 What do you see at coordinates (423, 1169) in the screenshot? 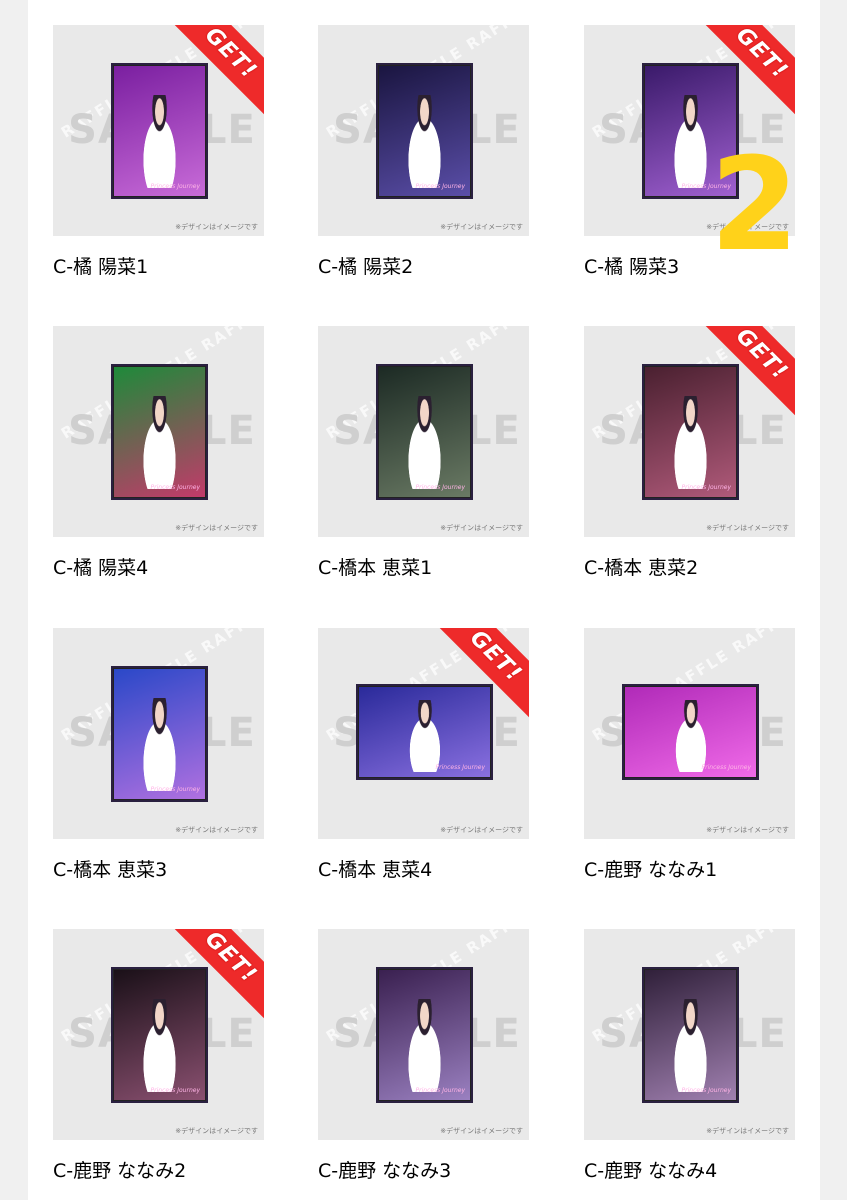
I see `product-name: C-鹿野 ななみ3` at bounding box center [423, 1169].